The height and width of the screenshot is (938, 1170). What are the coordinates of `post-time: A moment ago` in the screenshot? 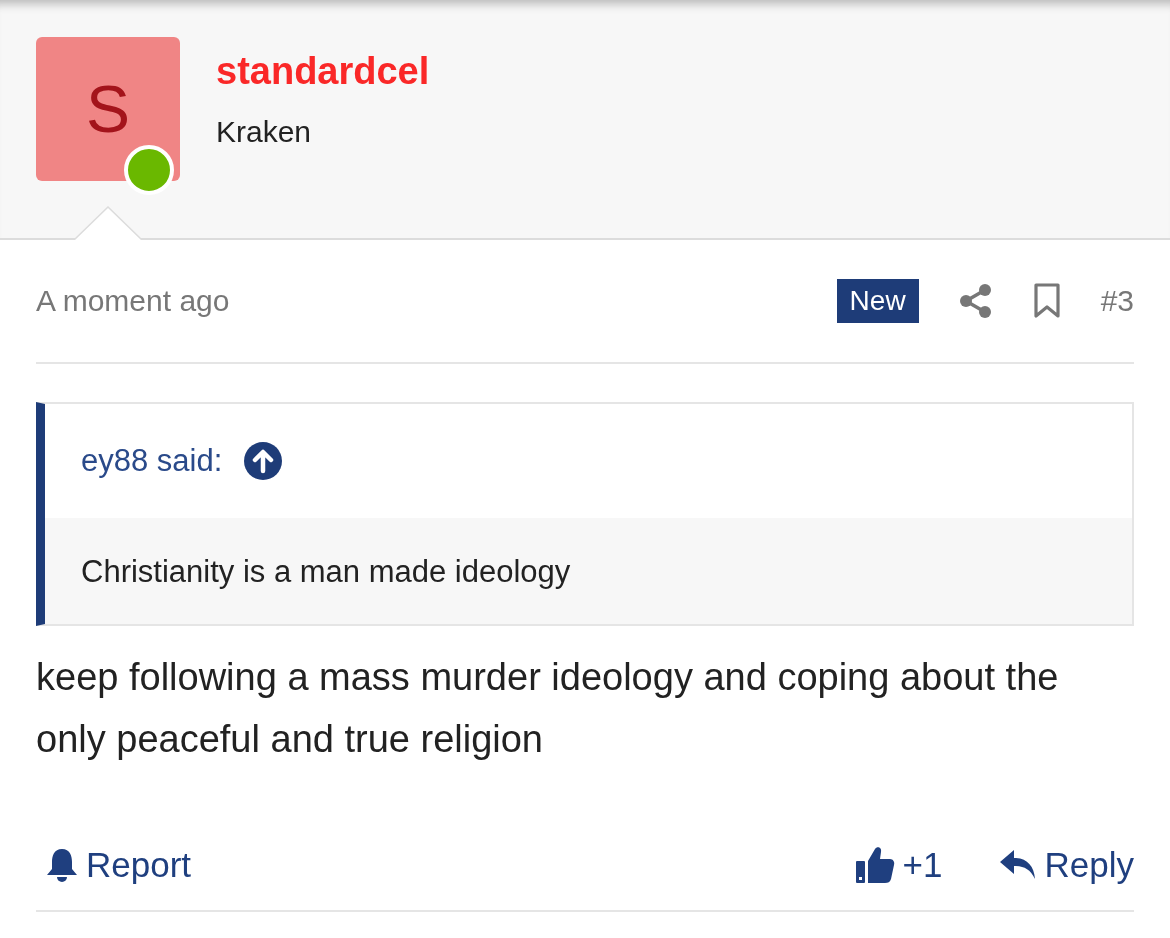 It's located at (133, 301).